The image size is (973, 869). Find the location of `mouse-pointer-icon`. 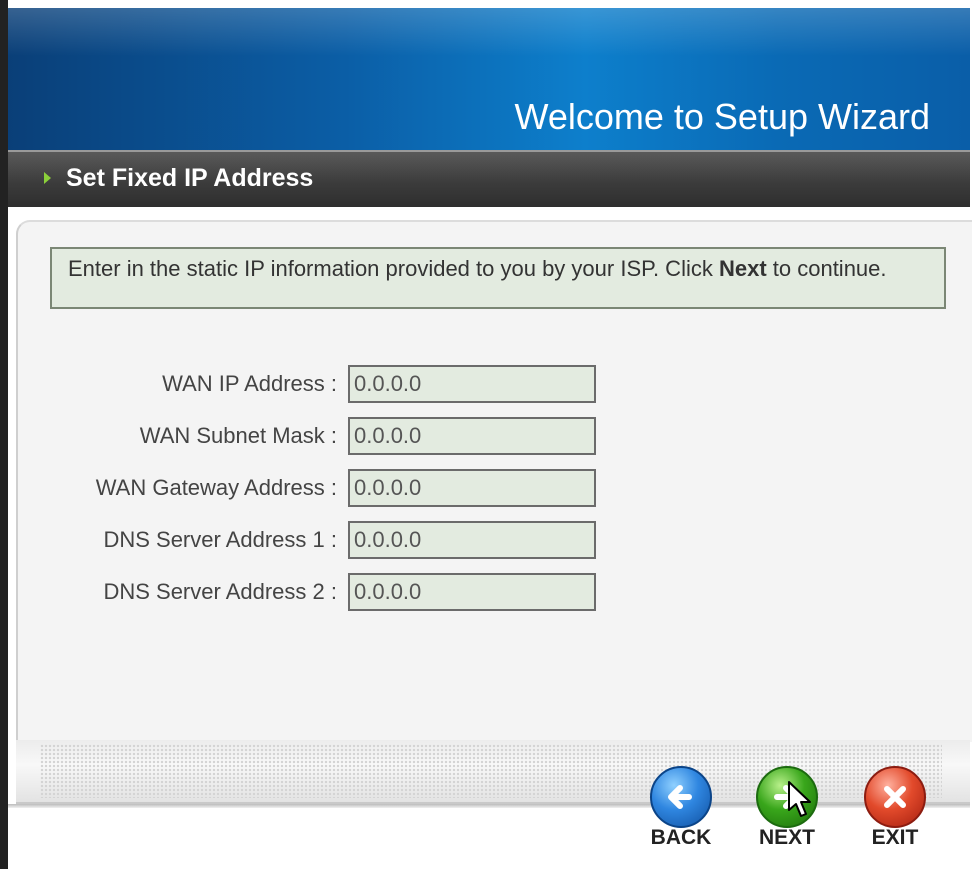

mouse-pointer-icon is located at coordinates (799, 799).